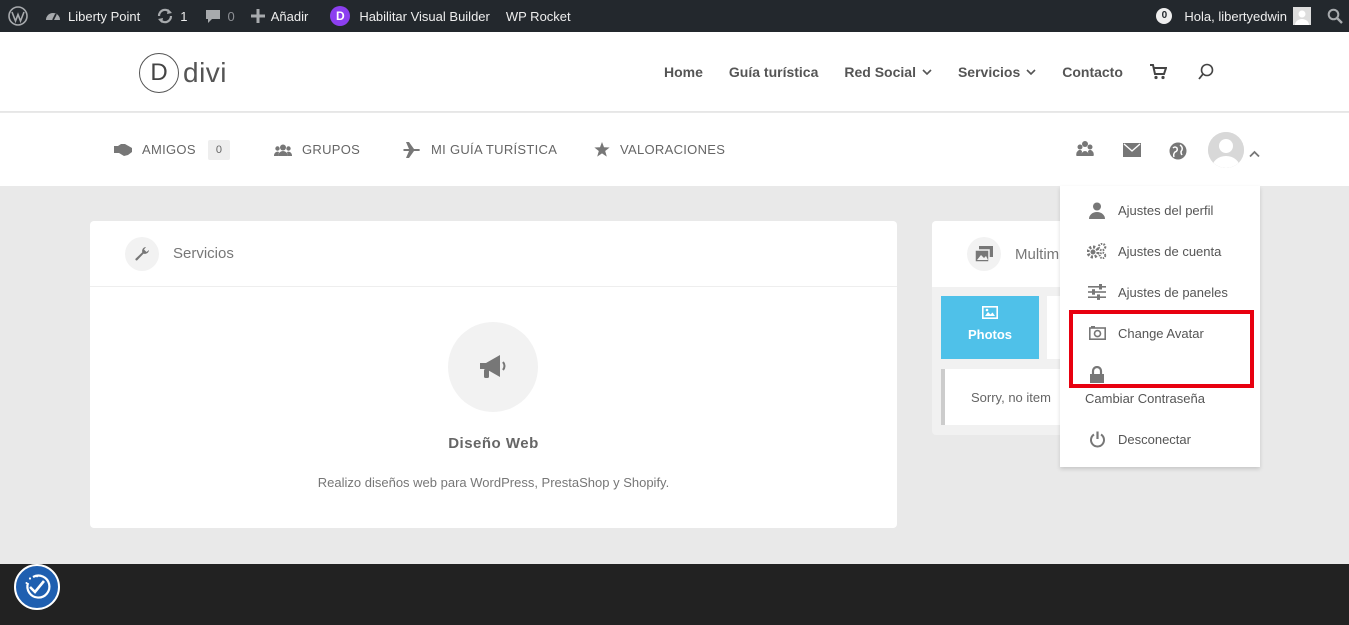  I want to click on subnav-label: VALORACIONES, so click(673, 149).